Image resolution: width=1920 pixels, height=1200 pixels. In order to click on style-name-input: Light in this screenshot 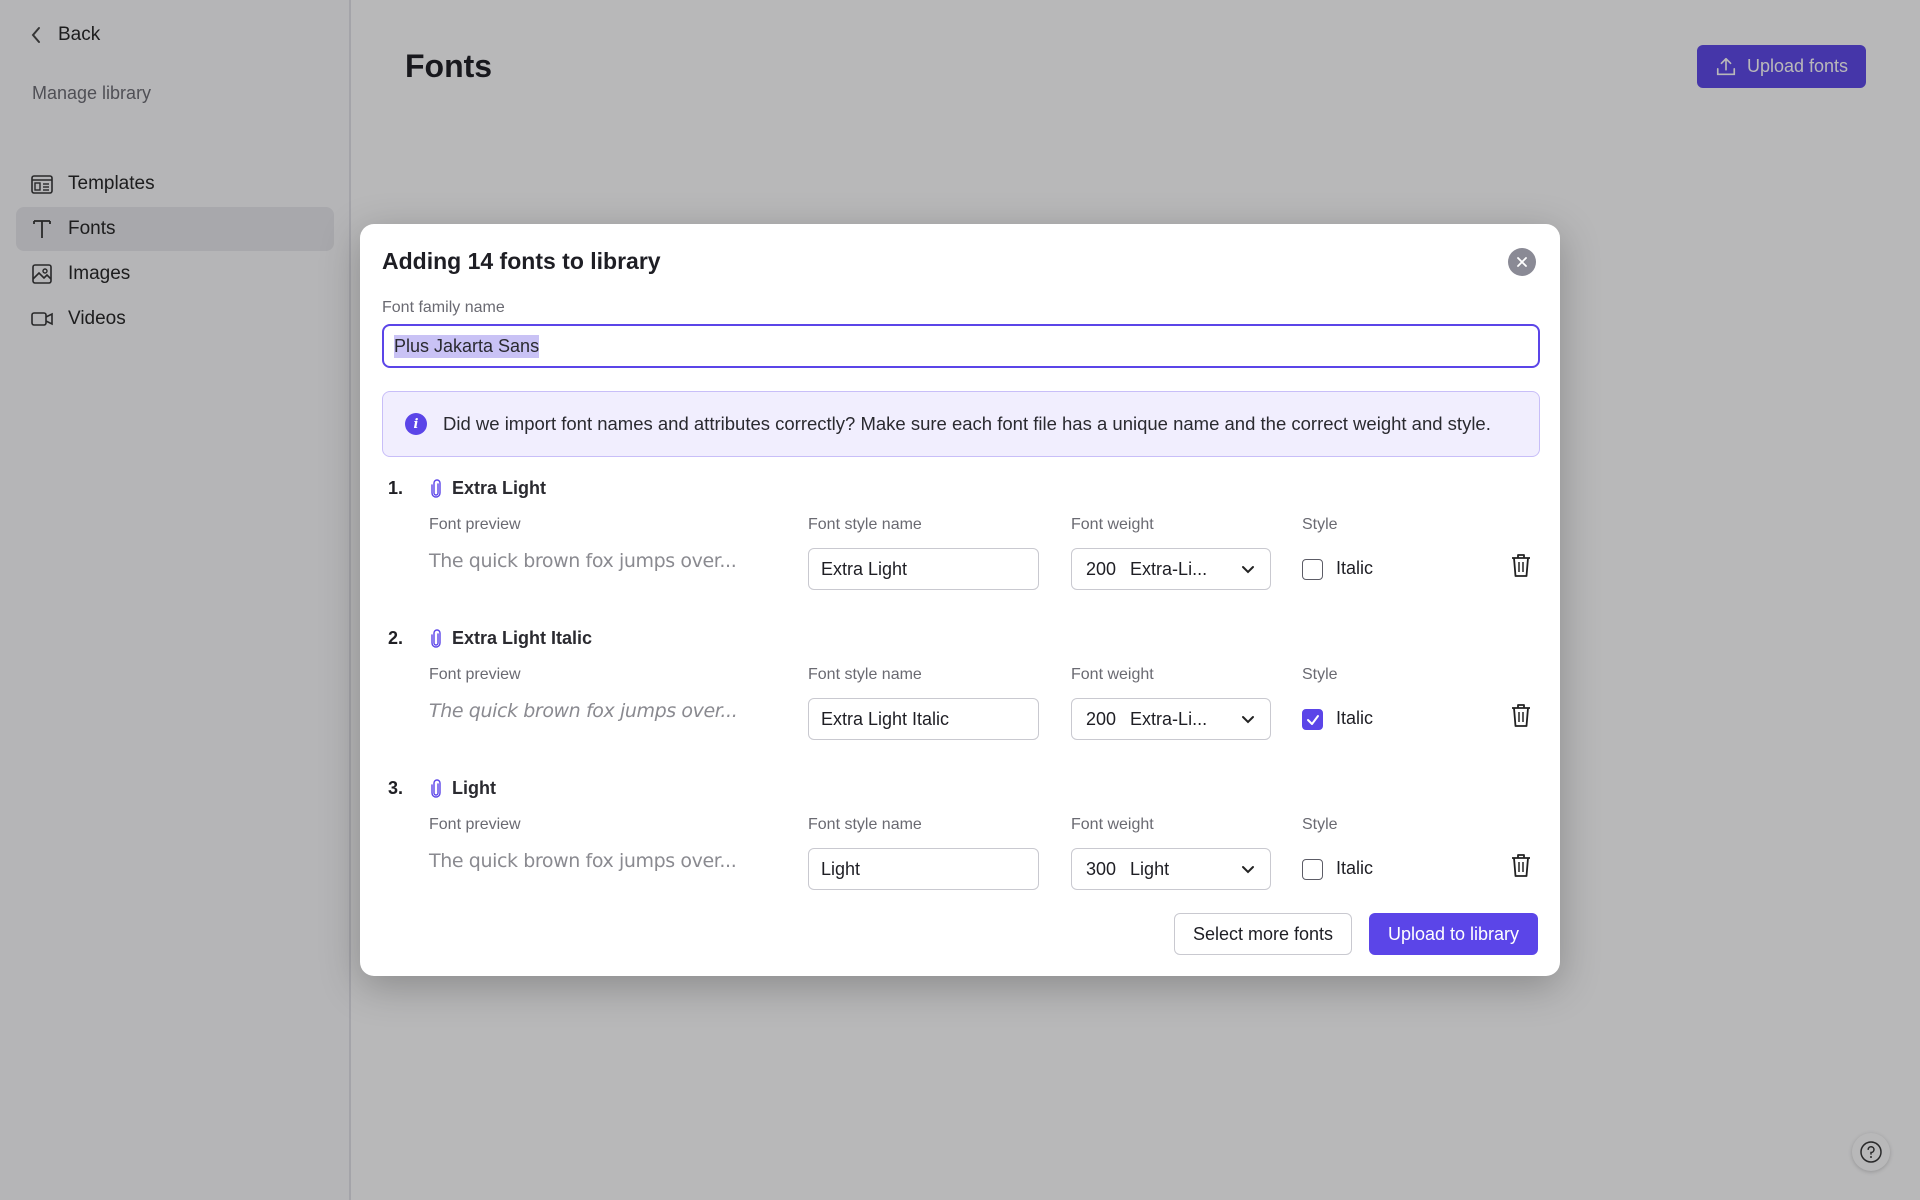, I will do `click(923, 869)`.